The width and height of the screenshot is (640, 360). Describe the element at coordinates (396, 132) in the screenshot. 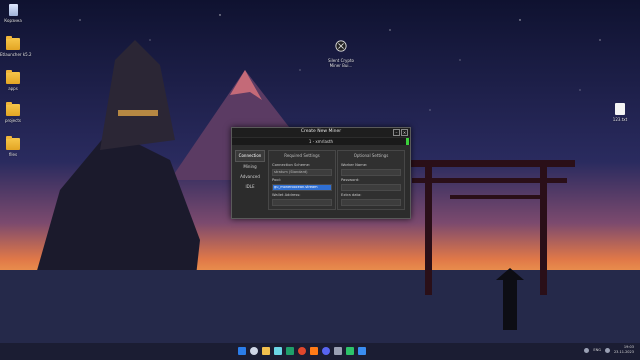

I see `minimize-button: –` at that location.